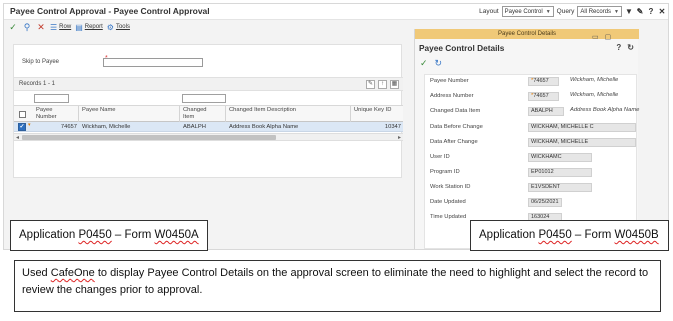 This screenshot has width=673, height=321. I want to click on field-value-address-number: *74657, so click(543, 96).